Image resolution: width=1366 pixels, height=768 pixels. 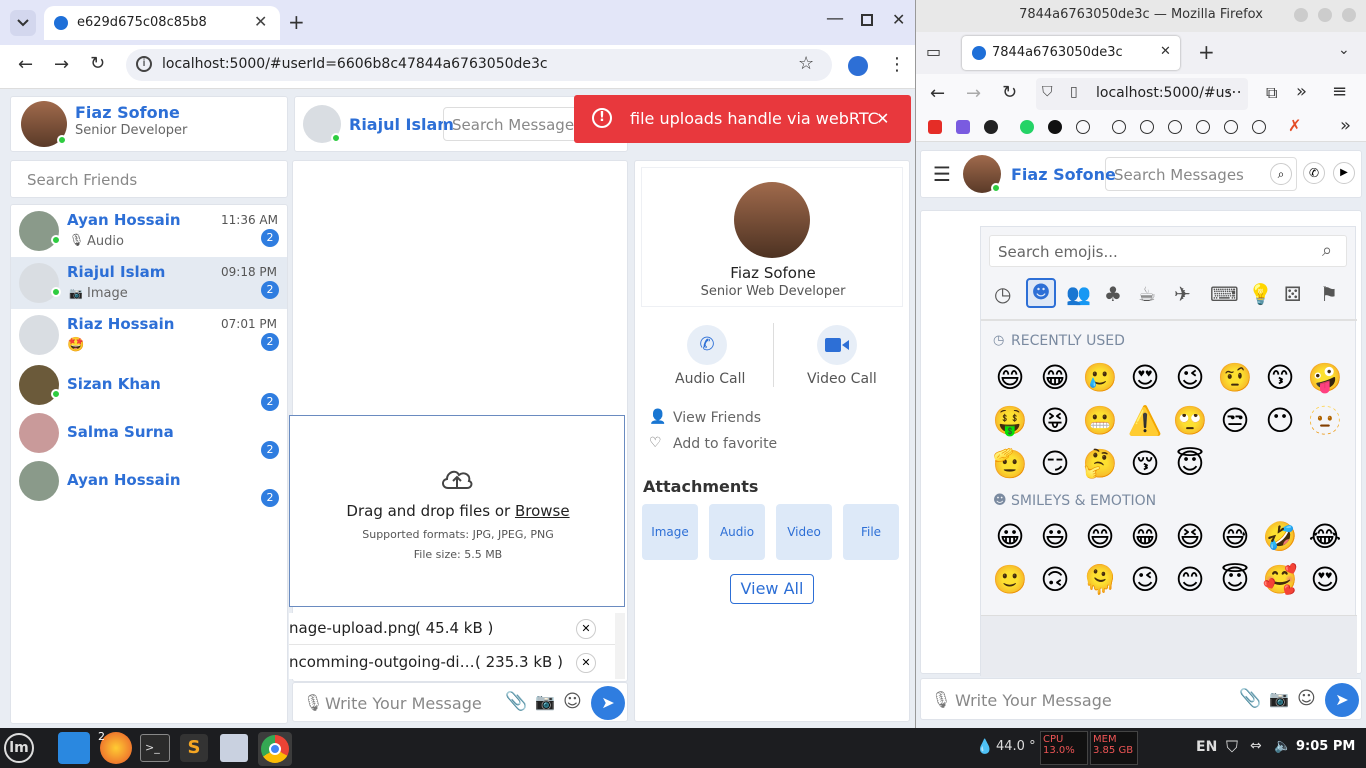 I want to click on firefox-view-icon: ▭, so click(x=933, y=51).